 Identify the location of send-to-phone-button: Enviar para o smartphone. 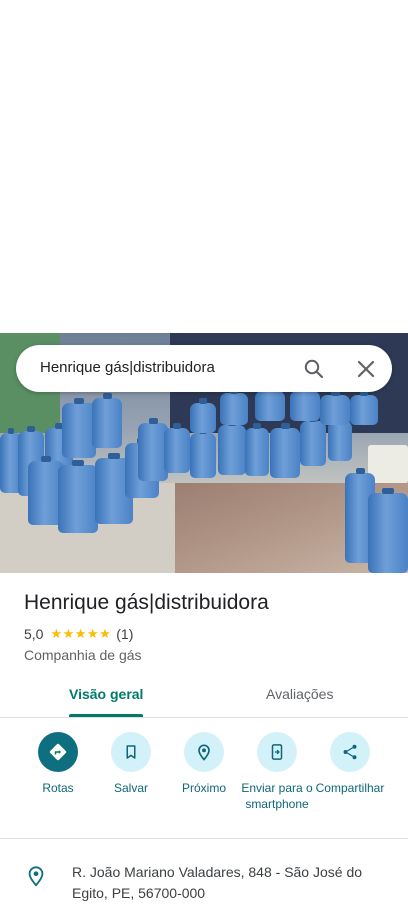
(277, 772).